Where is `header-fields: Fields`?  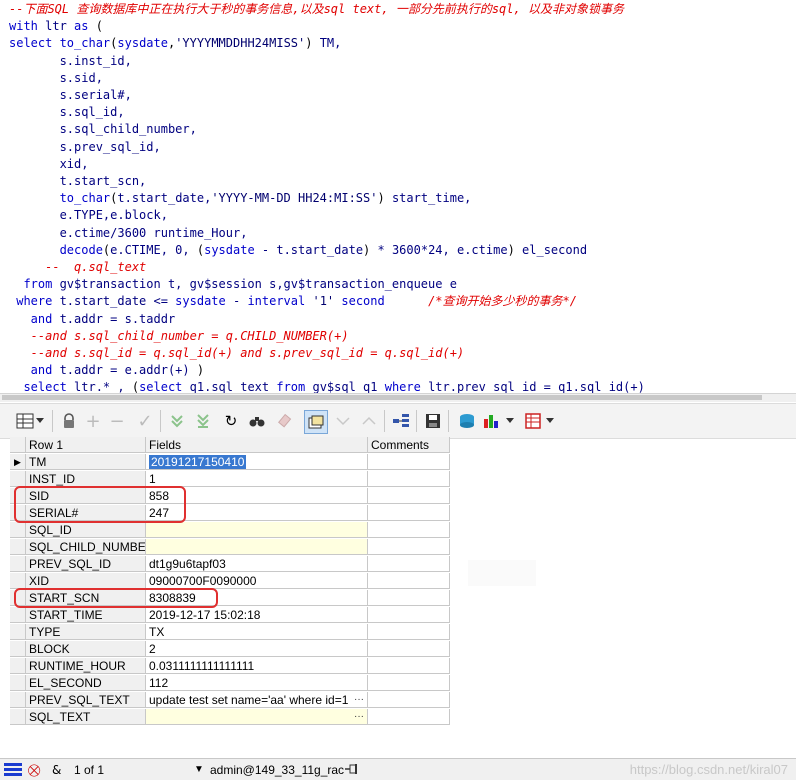
header-fields: Fields is located at coordinates (257, 445).